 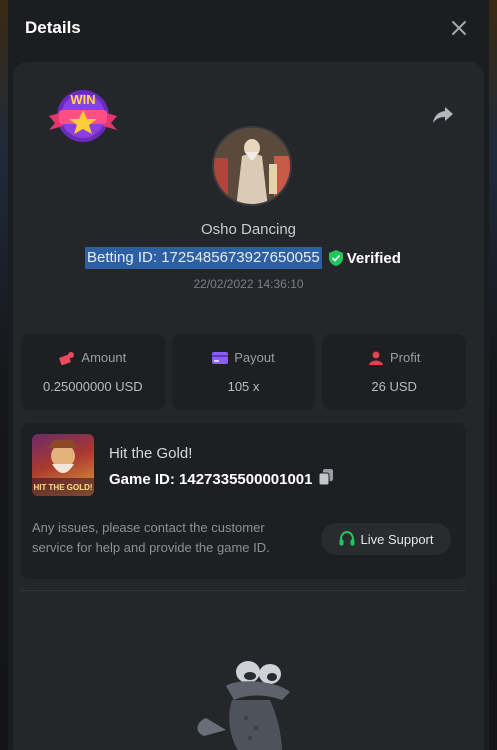 I want to click on stat-amount: Amount 0.25000000 USD, so click(x=93, y=372).